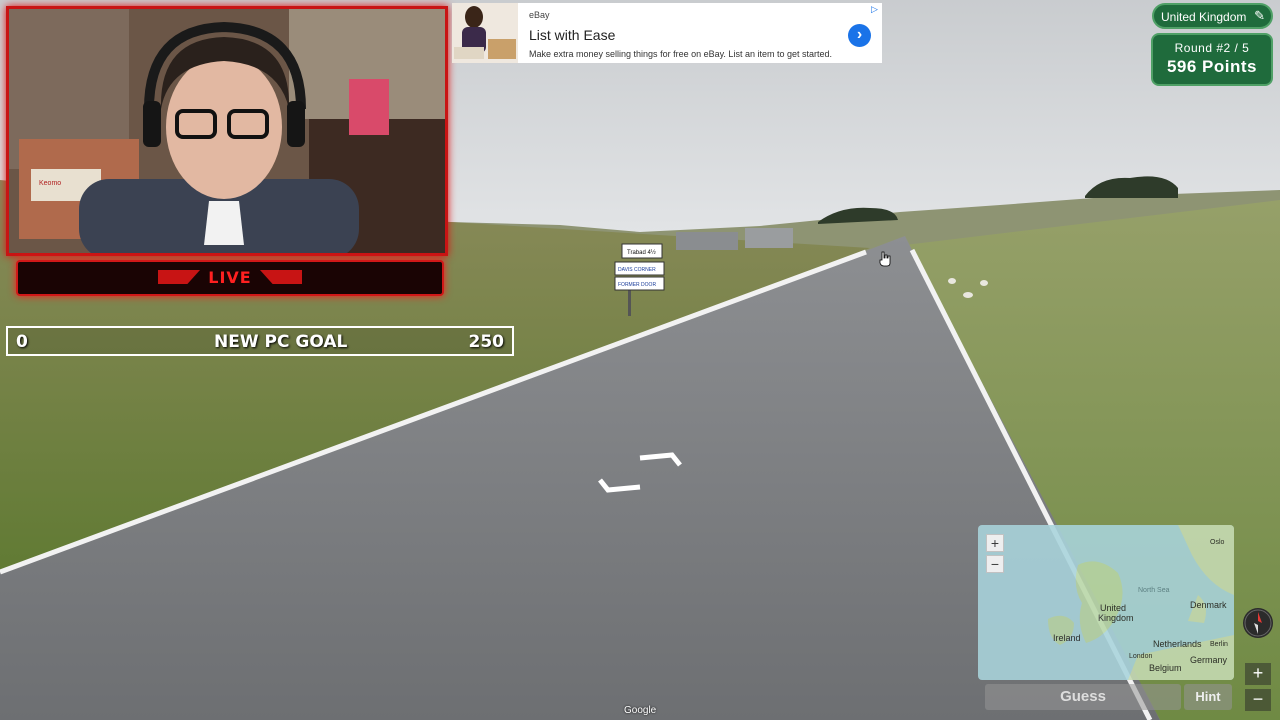 The height and width of the screenshot is (720, 1280). I want to click on map-label-netherlands: Netherlands, so click(1177, 644).